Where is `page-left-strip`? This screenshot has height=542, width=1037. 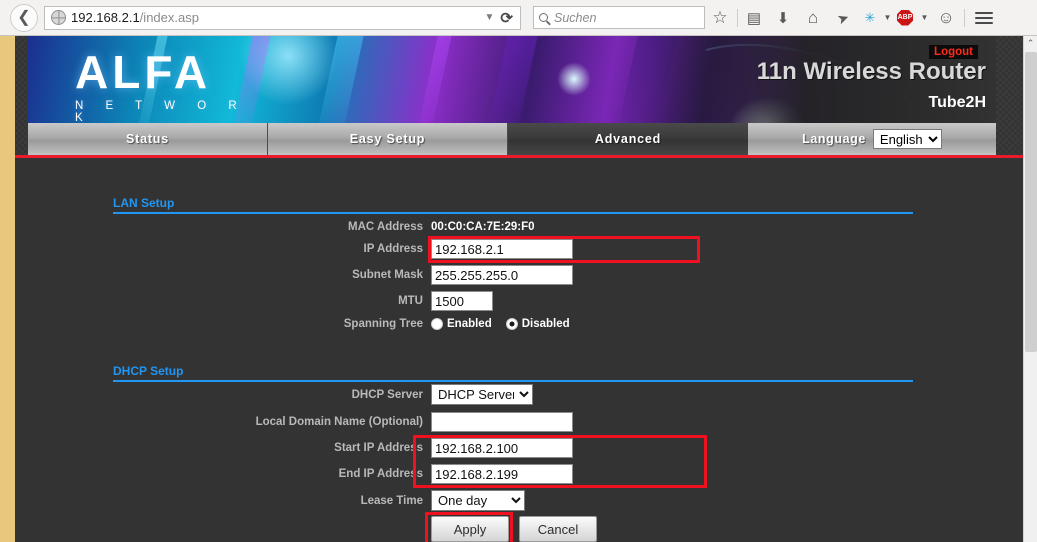
page-left-strip is located at coordinates (7, 289).